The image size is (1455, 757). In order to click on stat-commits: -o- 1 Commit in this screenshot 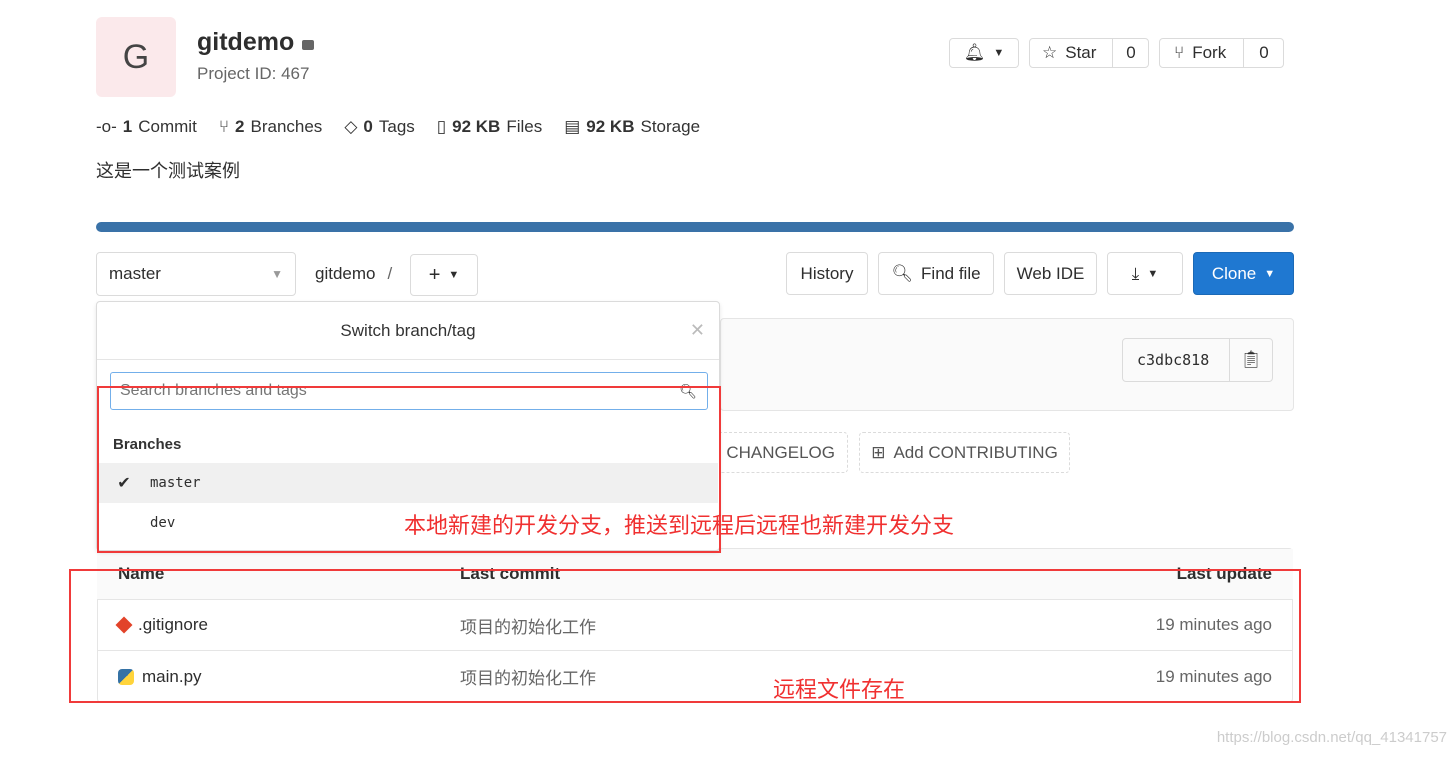, I will do `click(146, 127)`.